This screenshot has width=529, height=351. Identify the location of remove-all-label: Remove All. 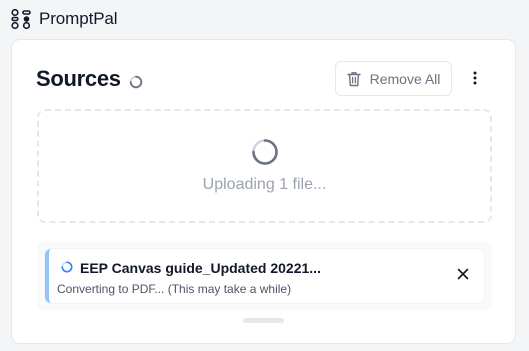
(405, 78).